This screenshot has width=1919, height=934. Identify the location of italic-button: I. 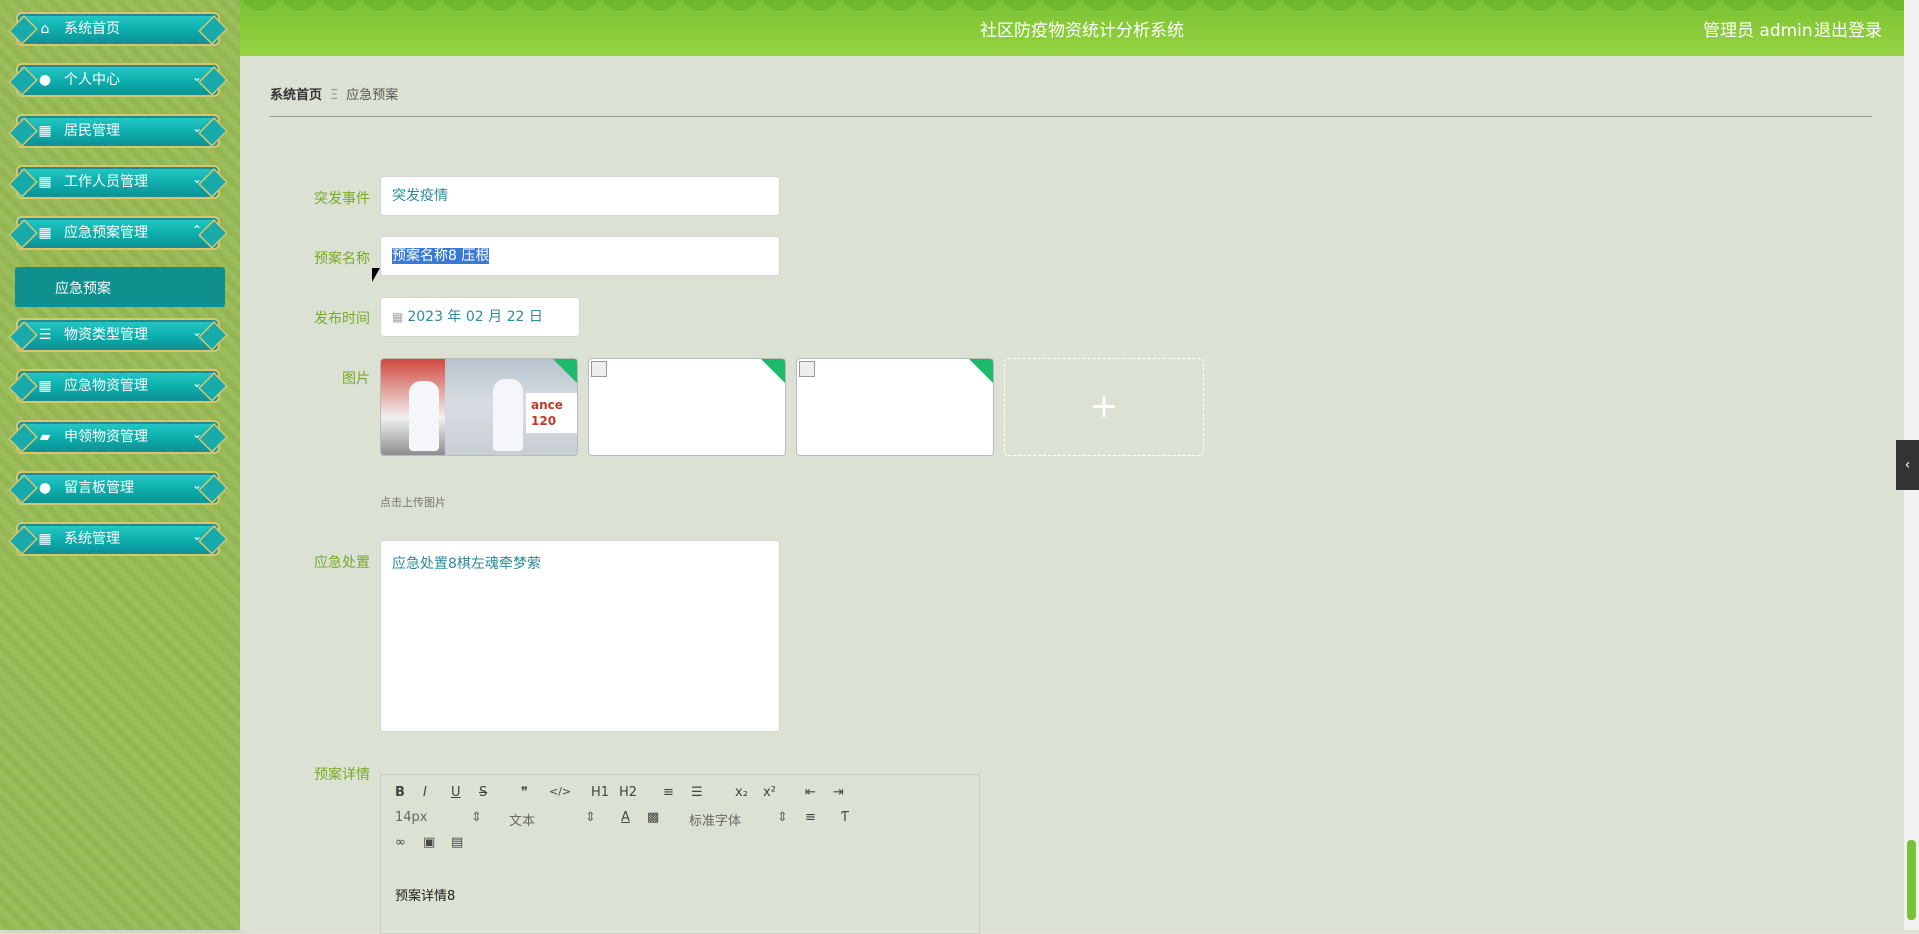
(425, 792).